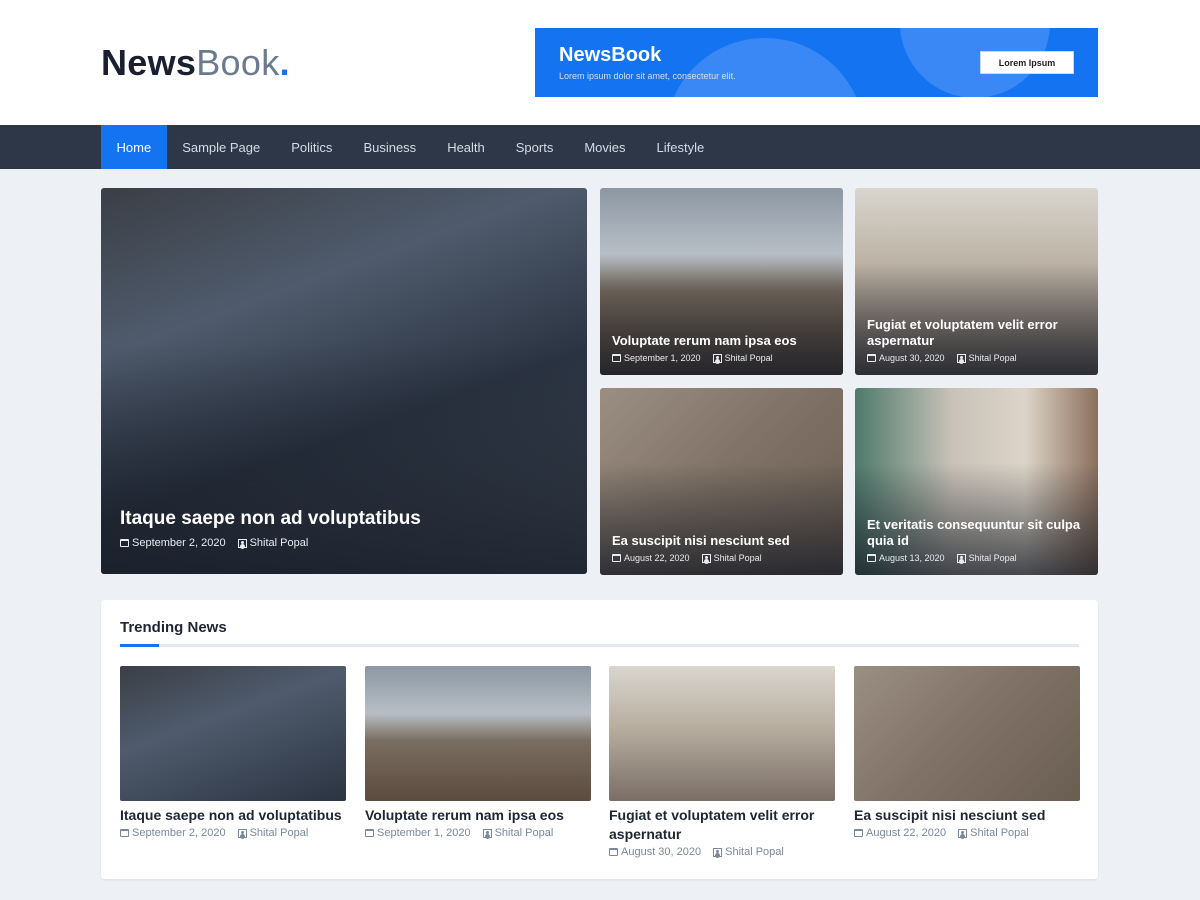 The width and height of the screenshot is (1200, 900). What do you see at coordinates (195, 63) in the screenshot?
I see `site-logo: NewsBook.` at bounding box center [195, 63].